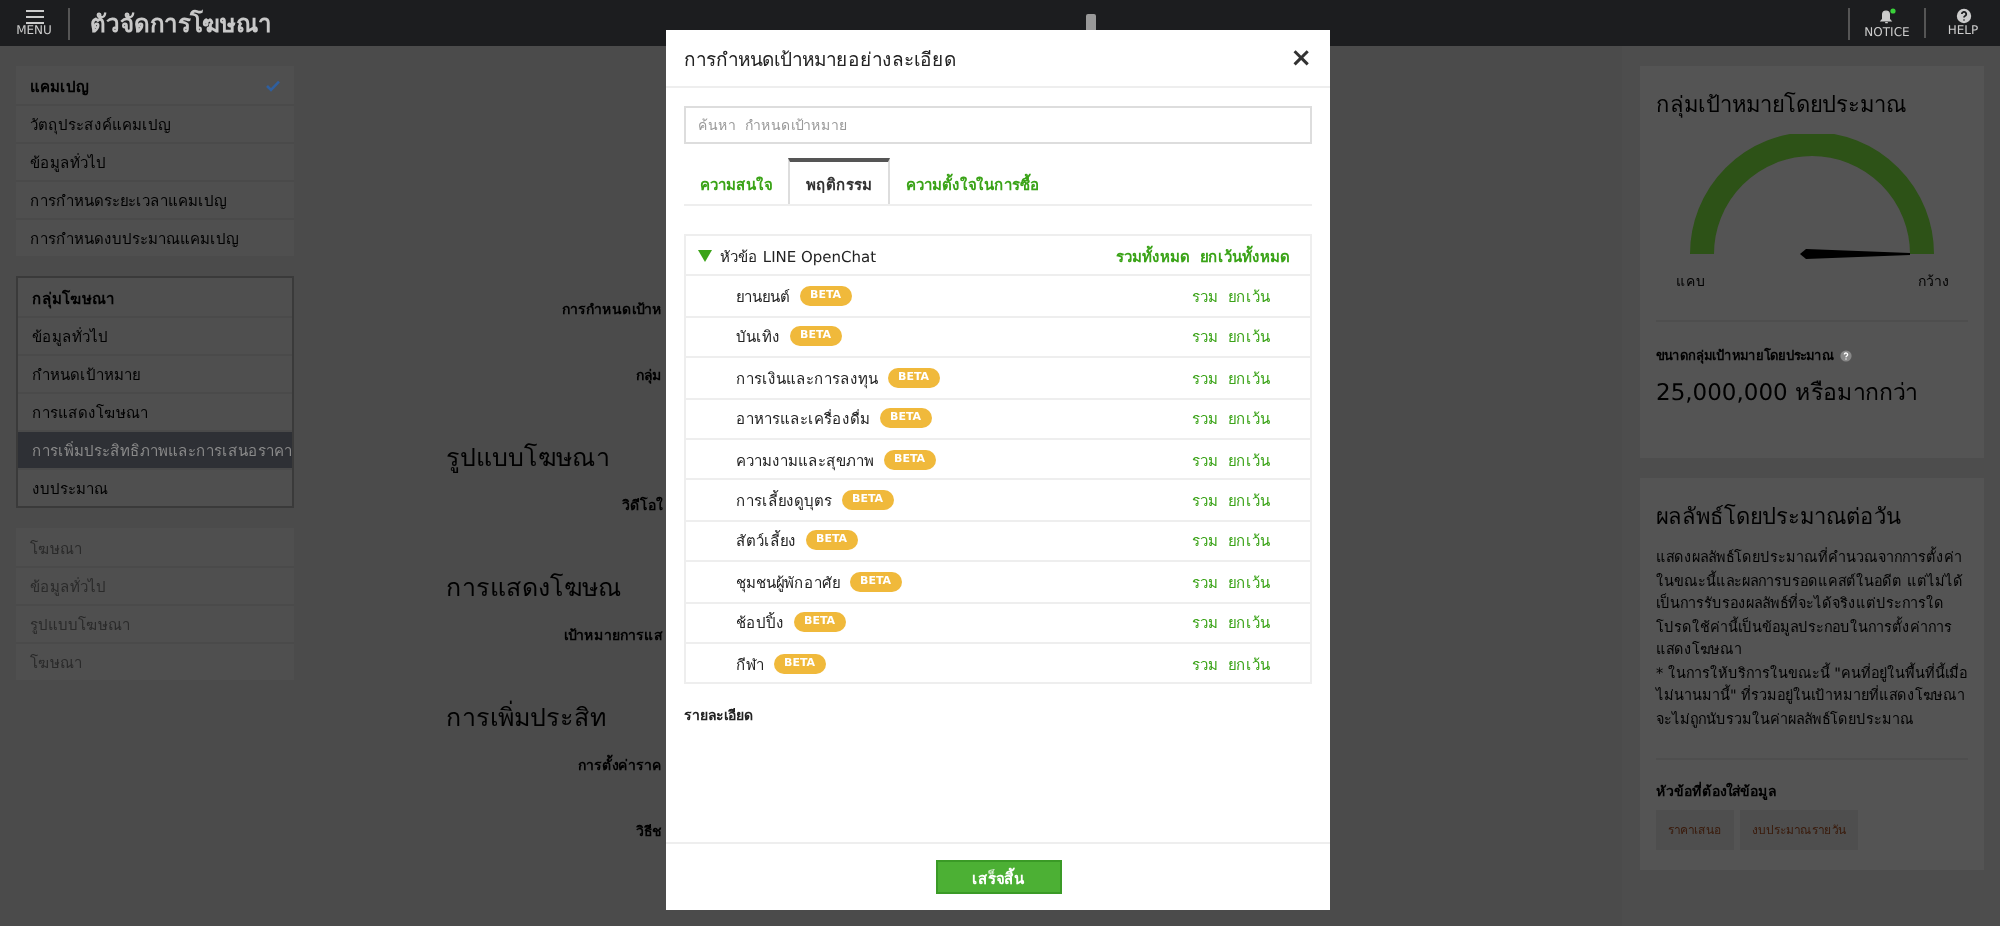 This screenshot has height=926, width=2000. What do you see at coordinates (1787, 393) in the screenshot?
I see `audience-size-value: 25,000,000 หรือมากกว่า` at bounding box center [1787, 393].